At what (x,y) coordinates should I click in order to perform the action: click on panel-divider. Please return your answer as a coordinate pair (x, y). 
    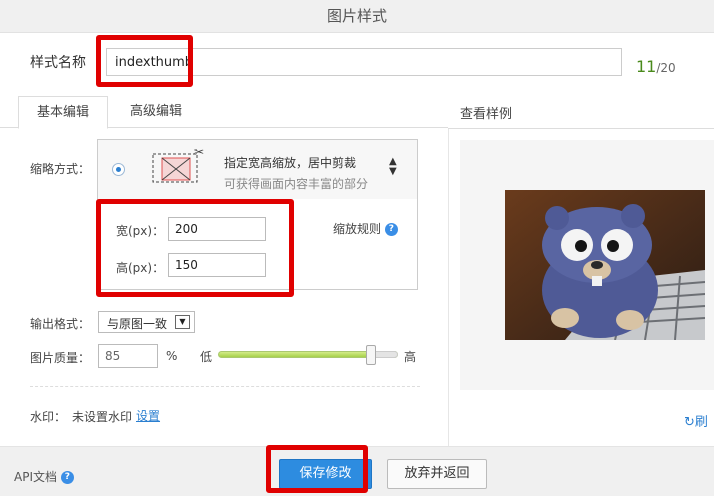
    Looking at the image, I should click on (448, 287).